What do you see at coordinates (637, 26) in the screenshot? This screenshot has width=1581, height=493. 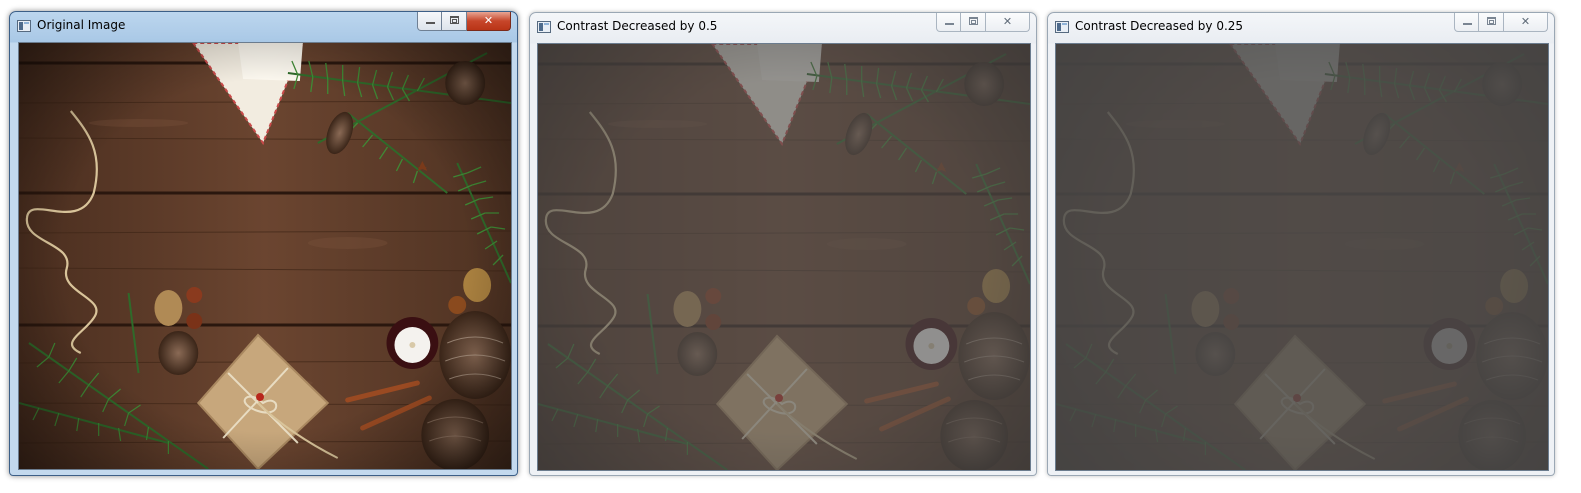 I see `window-title: Contrast Decreased by 0.5` at bounding box center [637, 26].